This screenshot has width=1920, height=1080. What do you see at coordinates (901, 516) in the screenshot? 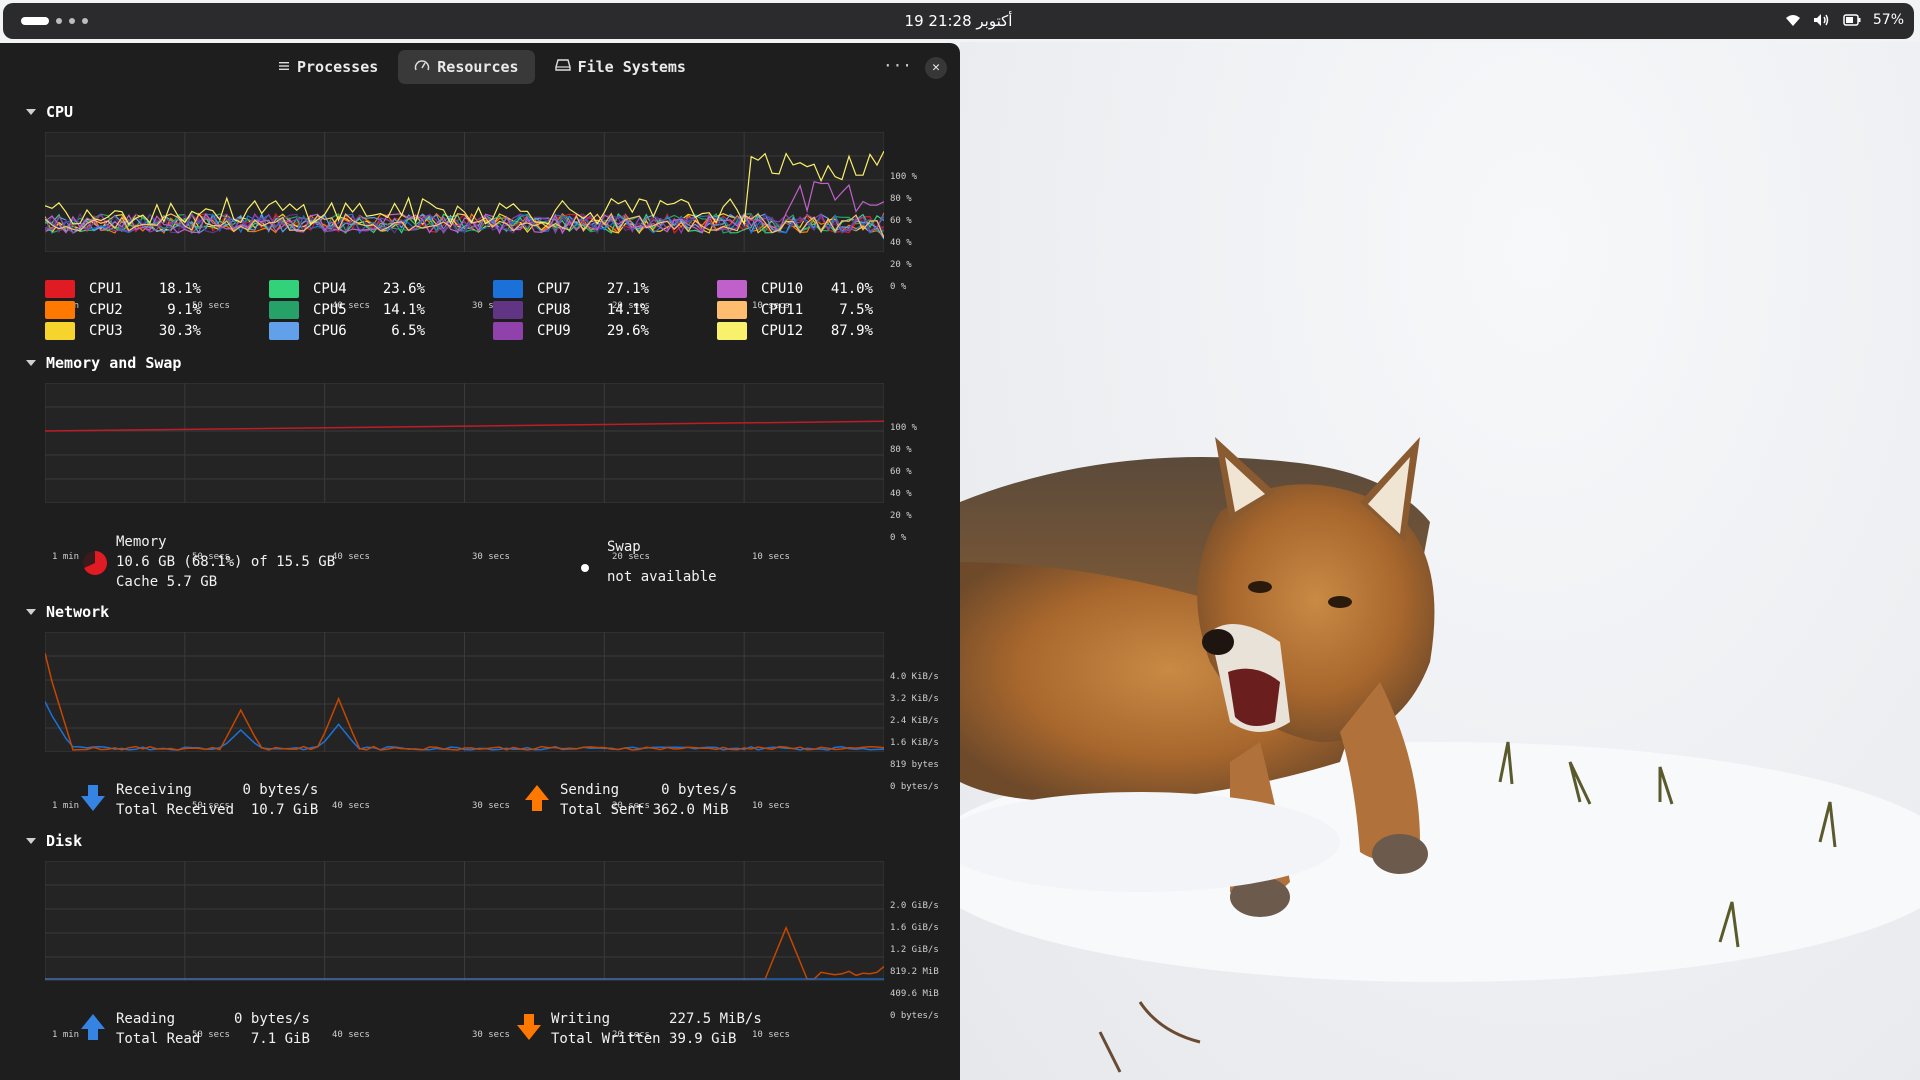
I see `y-axis-tick-label: 20 %` at bounding box center [901, 516].